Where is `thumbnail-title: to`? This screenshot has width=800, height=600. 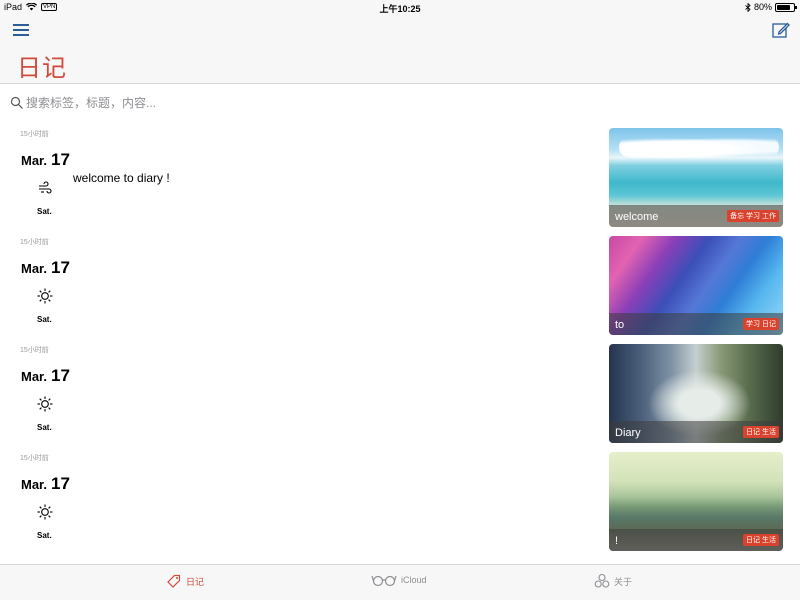 thumbnail-title: to is located at coordinates (620, 325).